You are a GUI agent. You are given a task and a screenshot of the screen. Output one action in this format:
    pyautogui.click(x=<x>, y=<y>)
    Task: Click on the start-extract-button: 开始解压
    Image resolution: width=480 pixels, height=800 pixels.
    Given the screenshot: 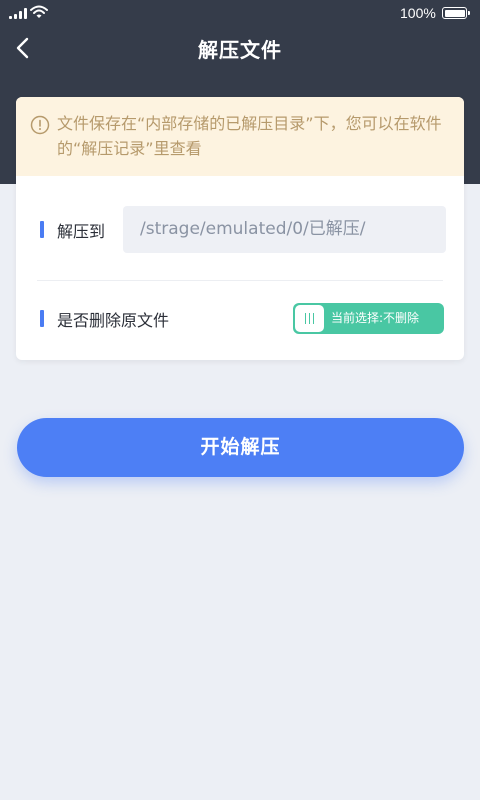 What is the action you would take?
    pyautogui.click(x=240, y=447)
    